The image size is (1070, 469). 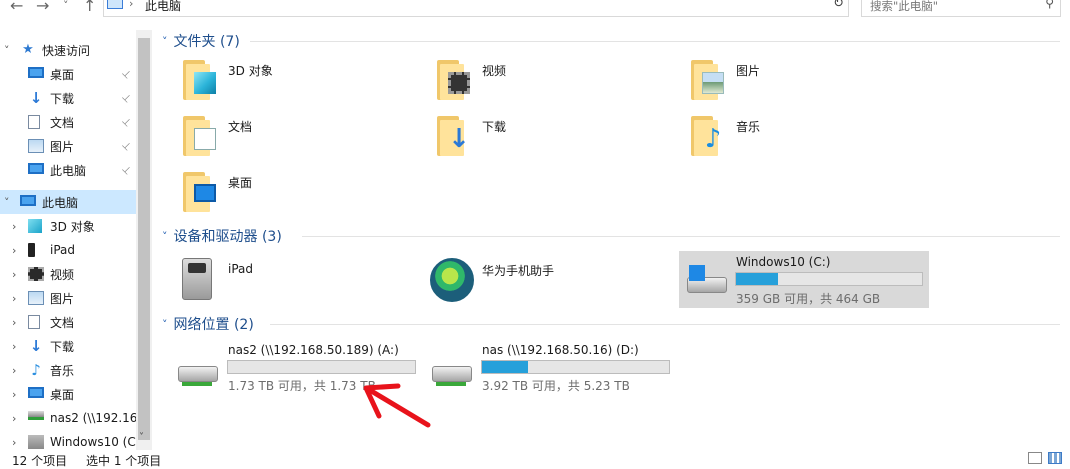 What do you see at coordinates (62, 146) in the screenshot?
I see `sidebar-item-label: 图片` at bounding box center [62, 146].